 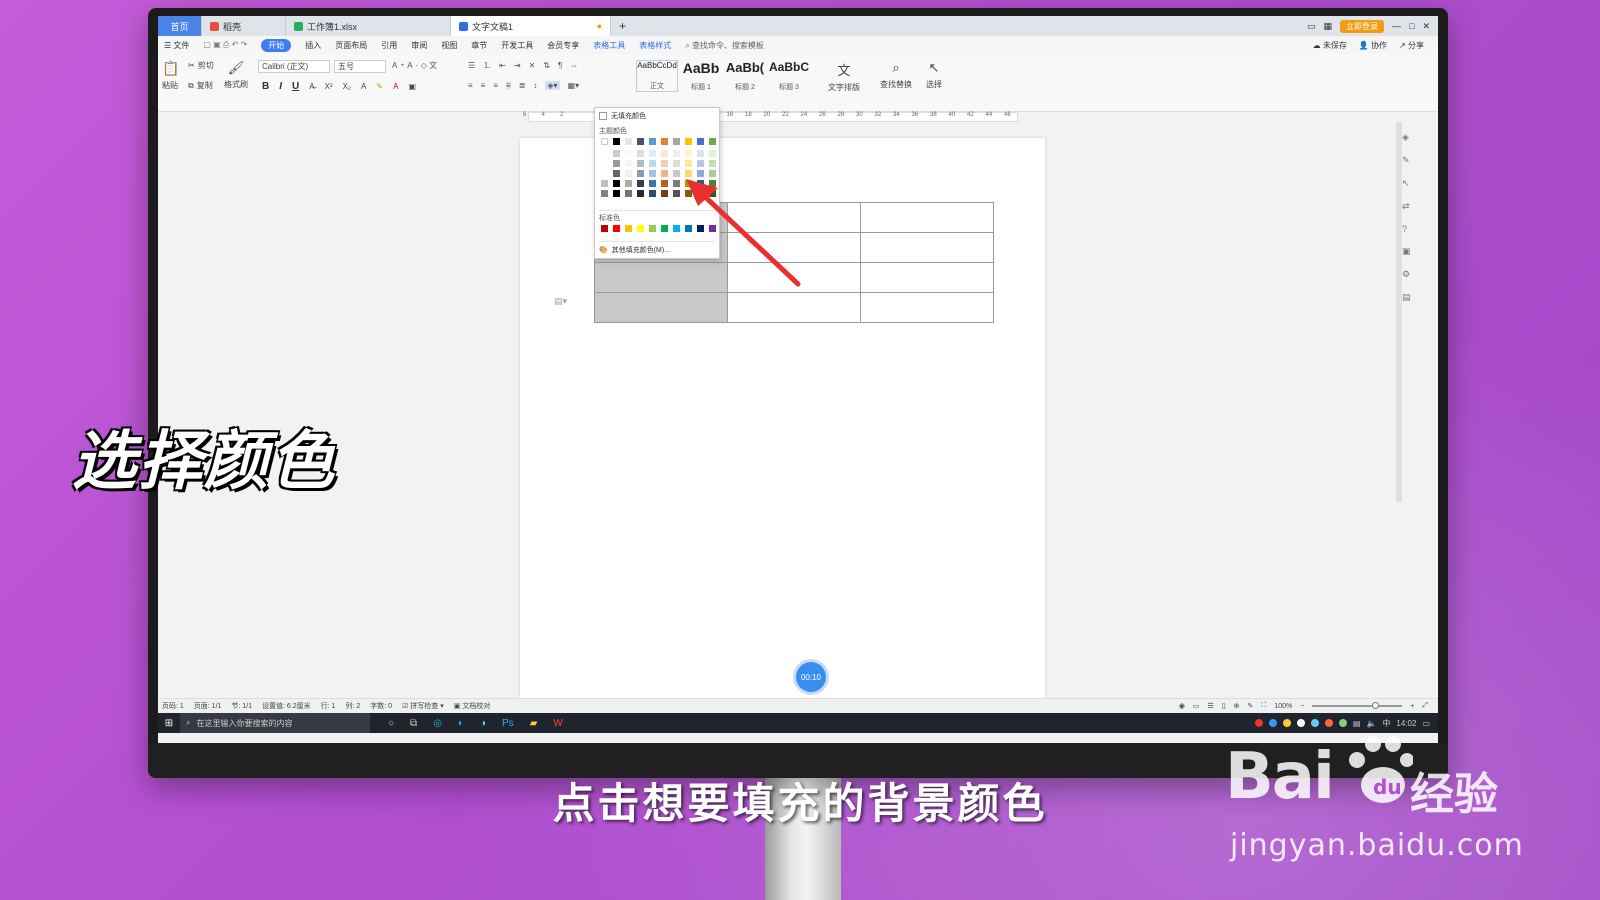 What do you see at coordinates (1357, 705) in the screenshot?
I see `zoom-slider` at bounding box center [1357, 705].